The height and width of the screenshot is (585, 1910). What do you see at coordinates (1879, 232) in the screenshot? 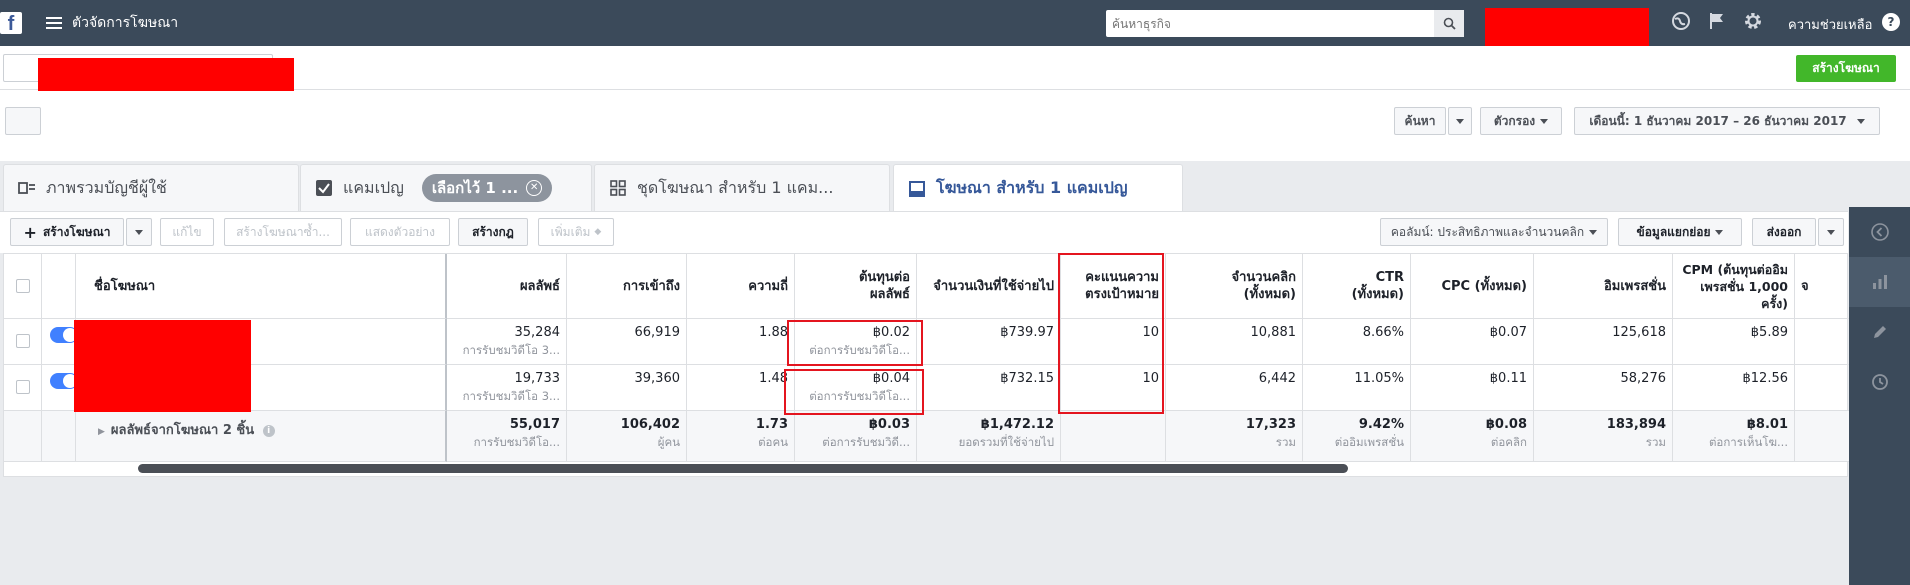
I see `collapse-icon` at bounding box center [1879, 232].